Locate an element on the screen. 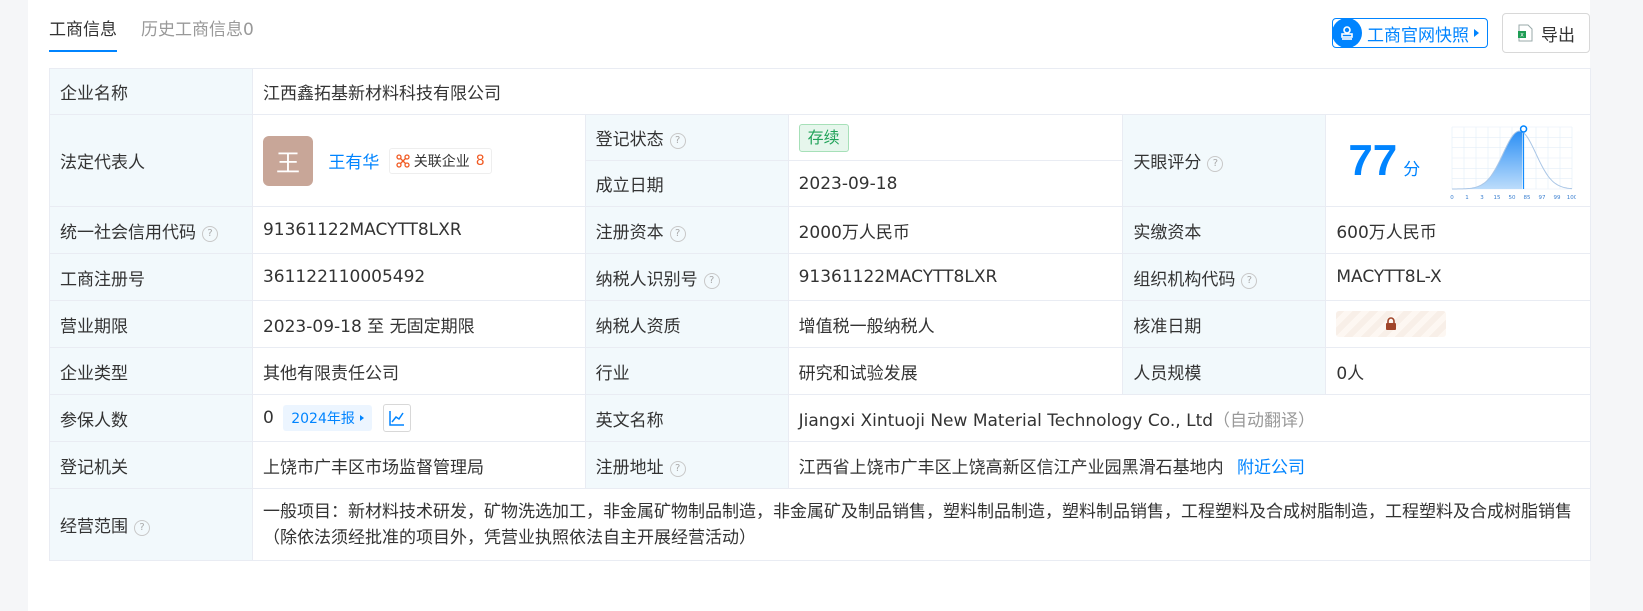 This screenshot has height=611, width=1643. related-companies-count: 8 is located at coordinates (480, 160).